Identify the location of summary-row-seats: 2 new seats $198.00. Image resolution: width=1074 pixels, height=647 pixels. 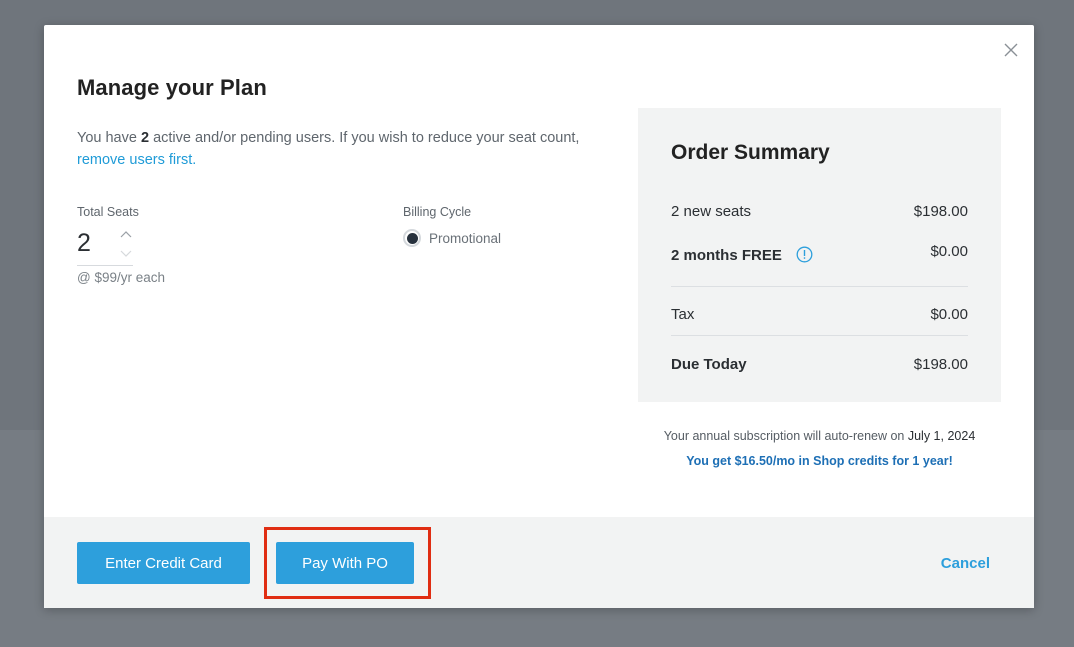
(819, 211).